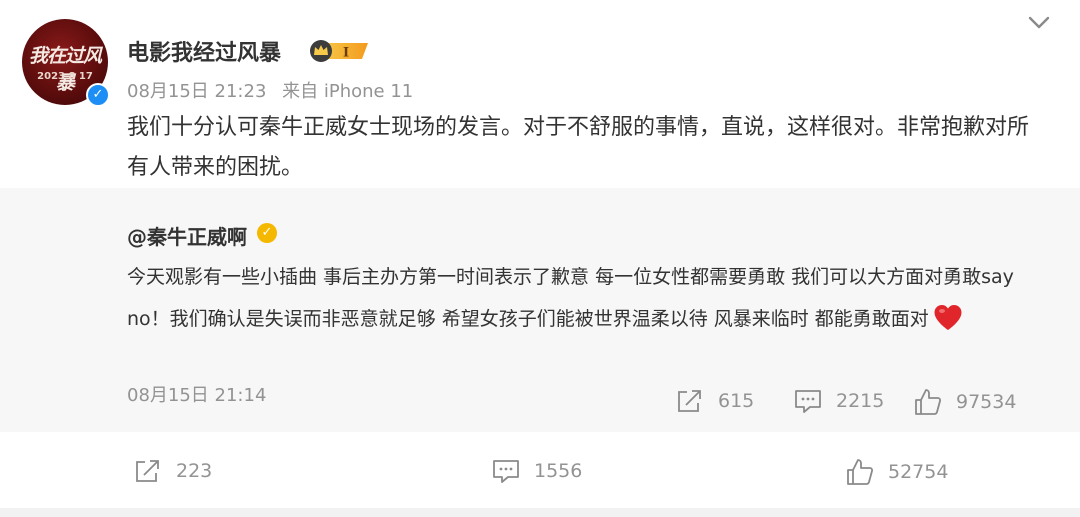 The height and width of the screenshot is (517, 1080). Describe the element at coordinates (173, 471) in the screenshot. I see `share-button: 223` at that location.